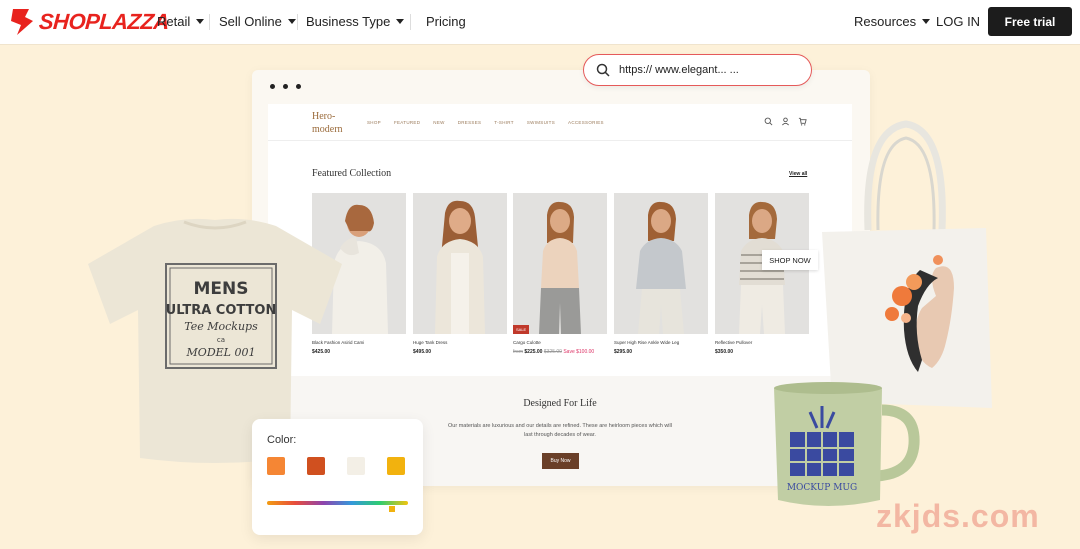  I want to click on color-picker-card: Color:, so click(337, 477).